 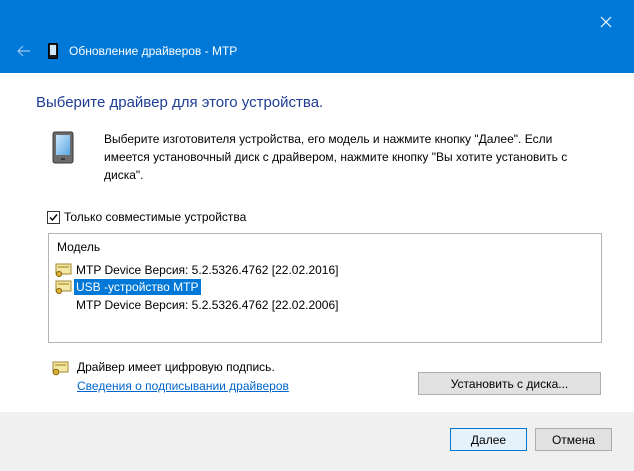 I want to click on checkbox-box, so click(x=53, y=217).